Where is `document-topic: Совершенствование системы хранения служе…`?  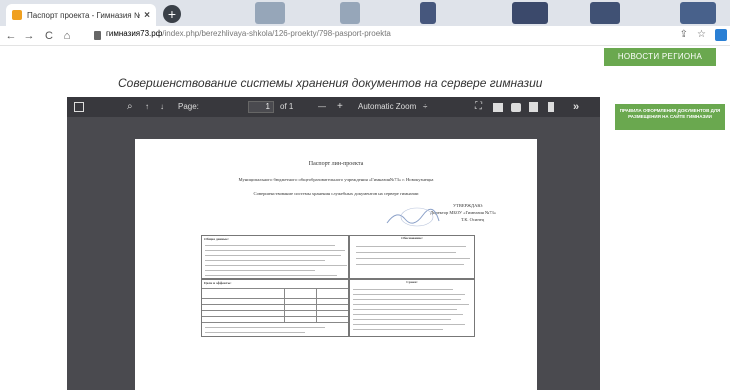 document-topic: Совершенствование системы хранения служе… is located at coordinates (336, 193).